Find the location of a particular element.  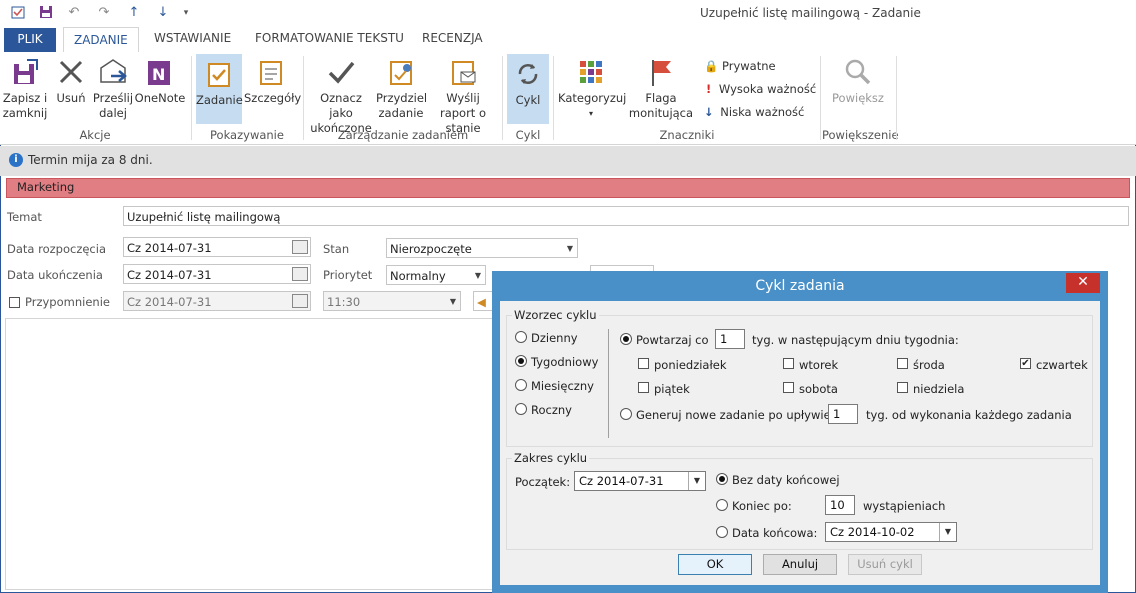

range-start-label: Początek: is located at coordinates (543, 482).